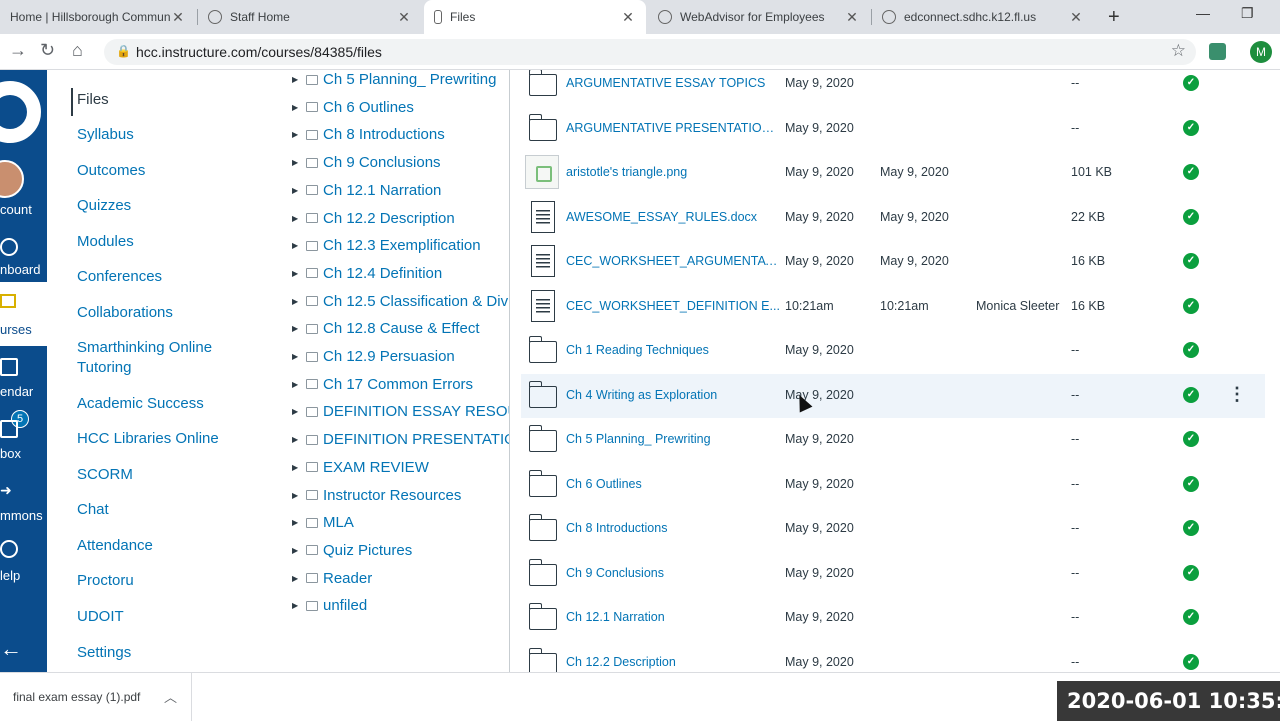 Image resolution: width=1280 pixels, height=721 pixels. What do you see at coordinates (386, 245) in the screenshot?
I see `folder-tree-item: ▶ Ch 12.3 Exemplification` at bounding box center [386, 245].